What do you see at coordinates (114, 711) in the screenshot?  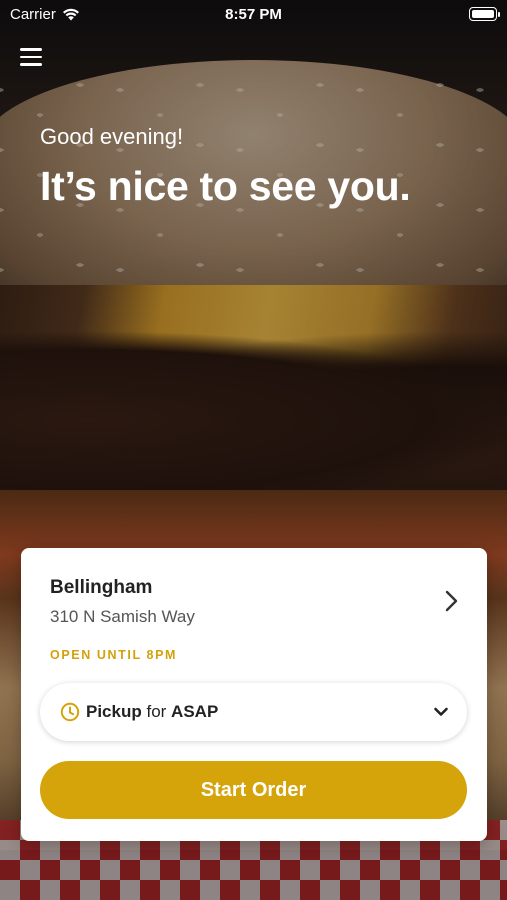 I see `order-mode: Pickup` at bounding box center [114, 711].